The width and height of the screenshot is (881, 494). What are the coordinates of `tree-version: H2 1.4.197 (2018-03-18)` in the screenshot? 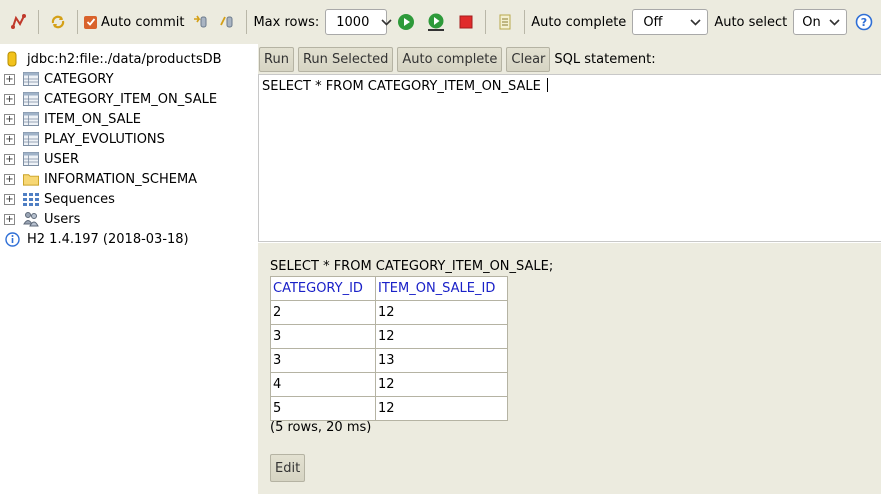 It's located at (96, 239).